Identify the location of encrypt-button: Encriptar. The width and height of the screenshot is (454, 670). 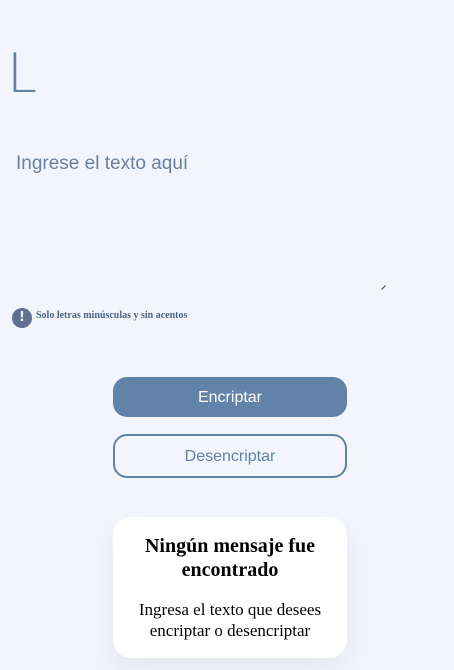
(230, 397).